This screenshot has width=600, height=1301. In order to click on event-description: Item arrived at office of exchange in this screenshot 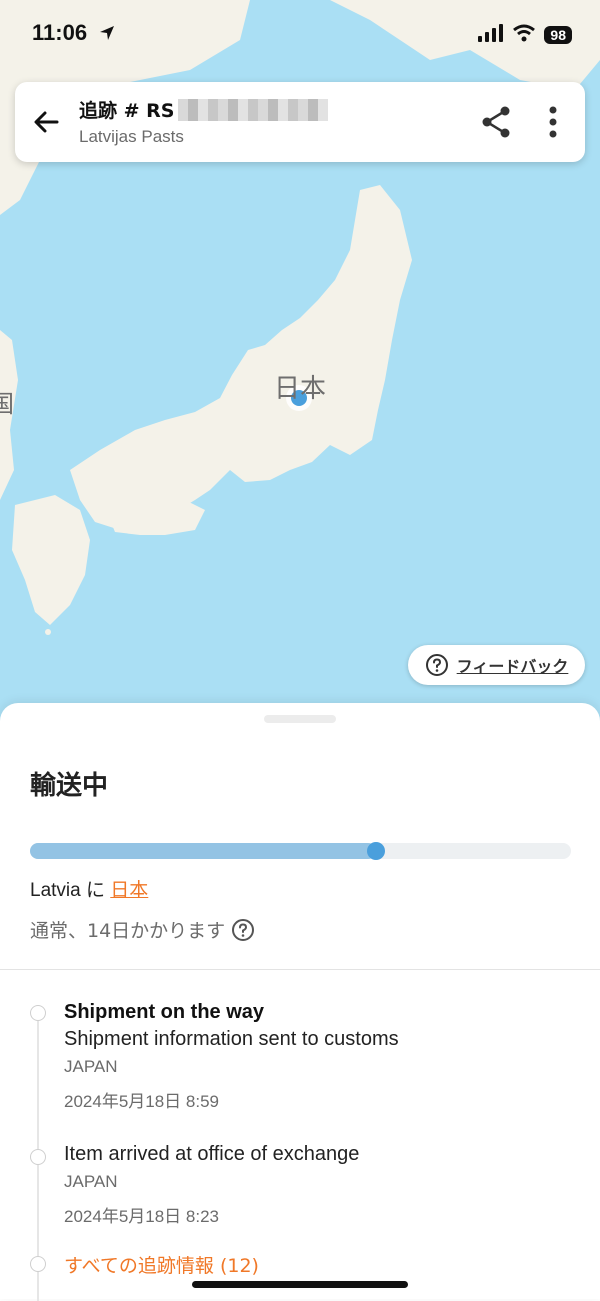, I will do `click(212, 1154)`.